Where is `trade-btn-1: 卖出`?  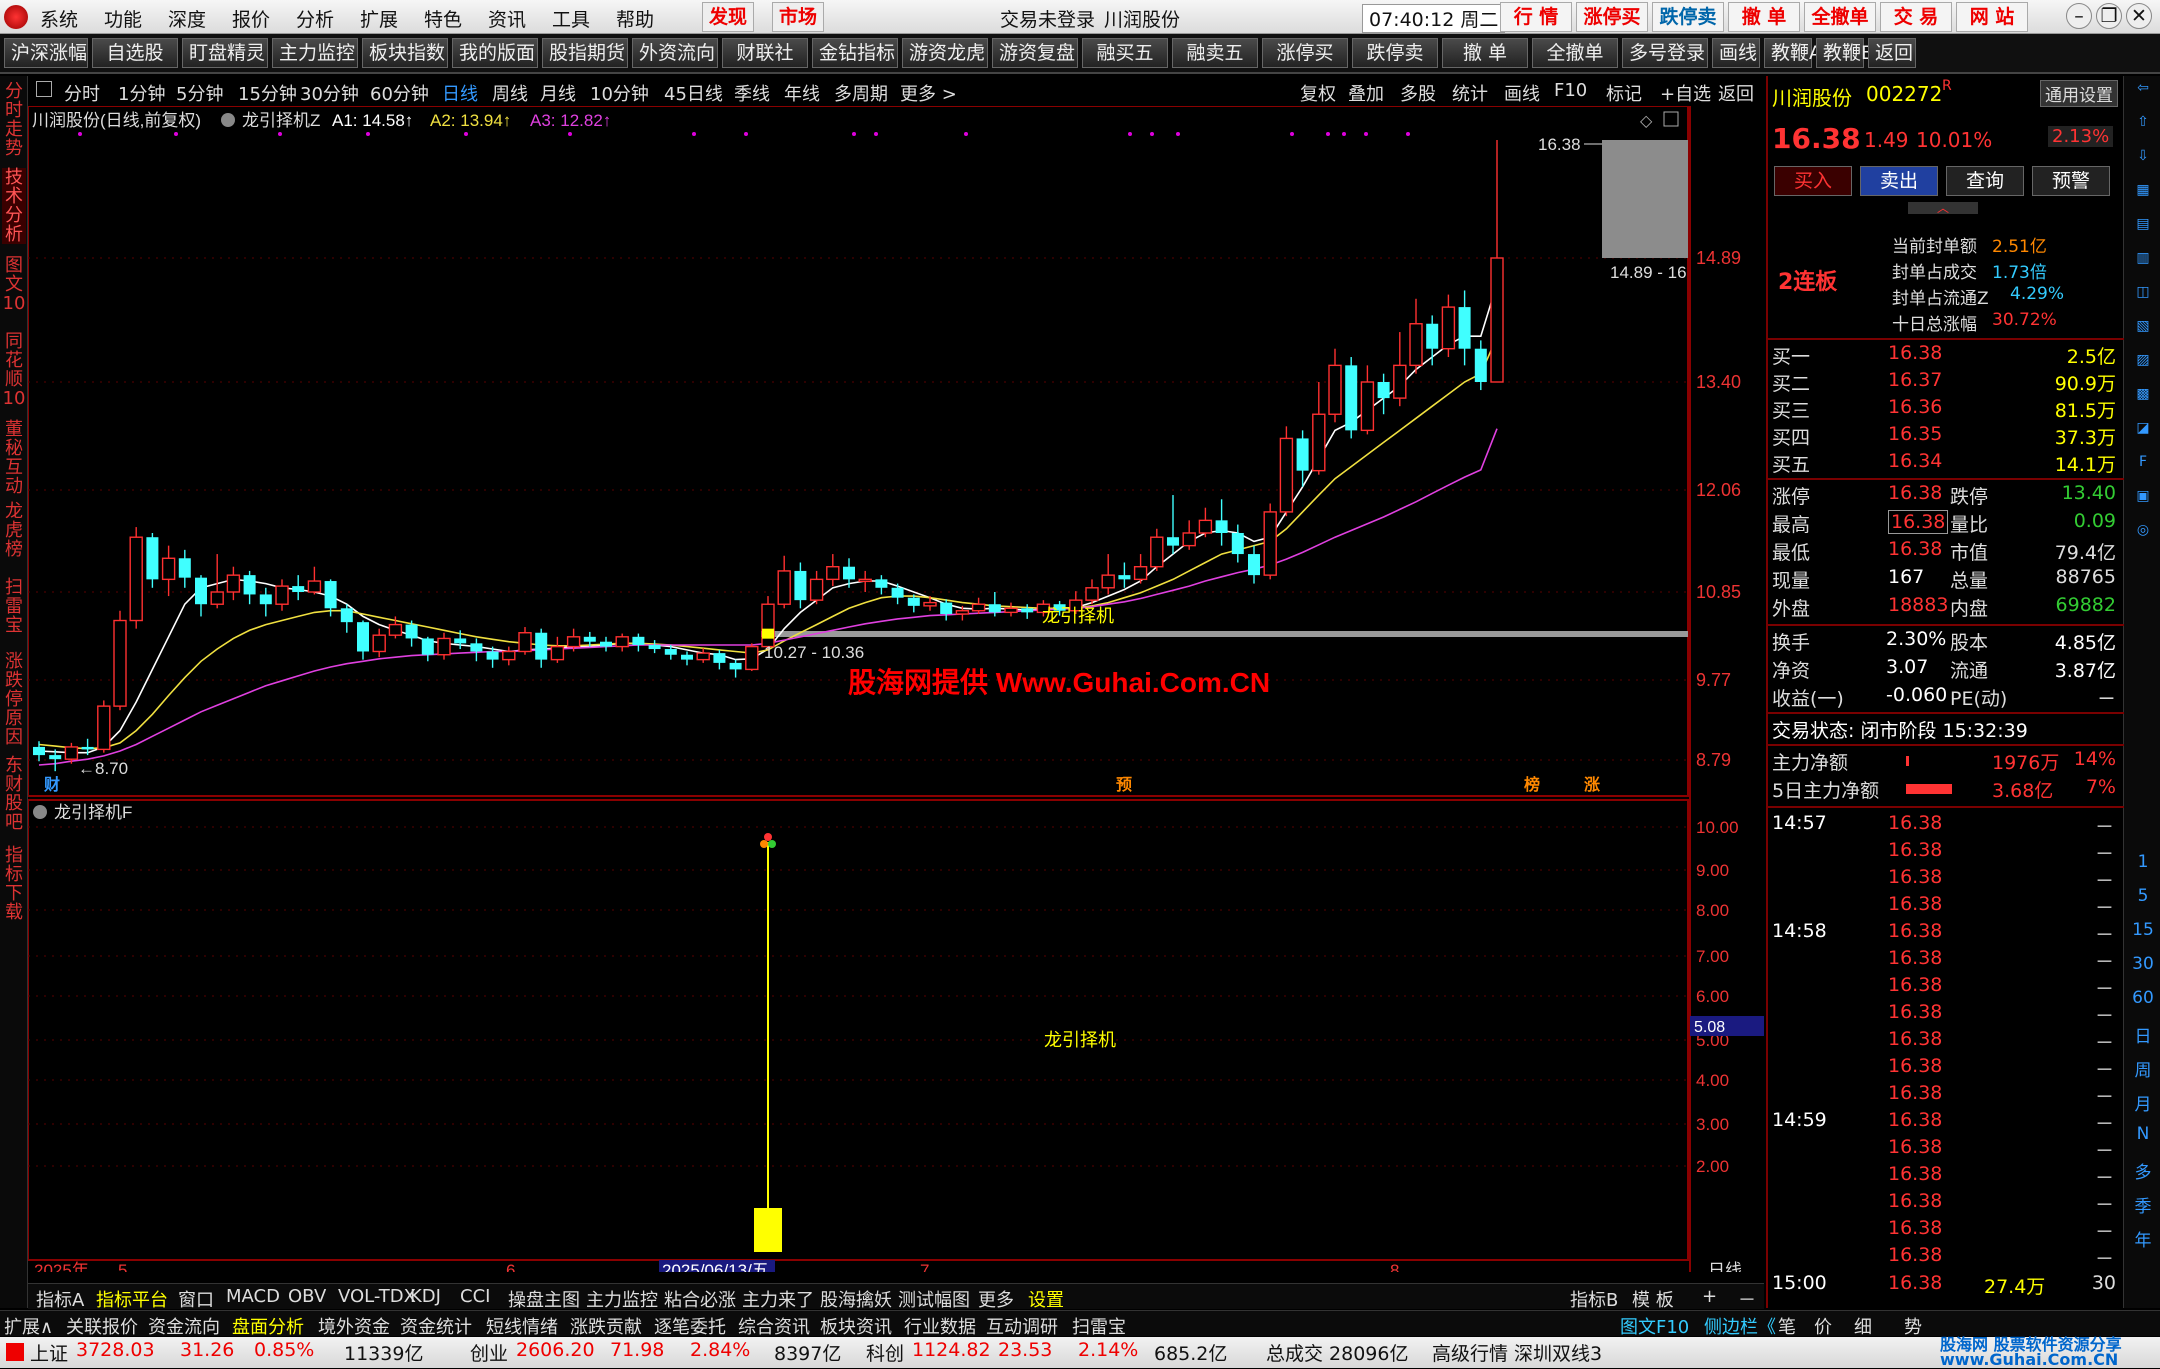 trade-btn-1: 卖出 is located at coordinates (1899, 181).